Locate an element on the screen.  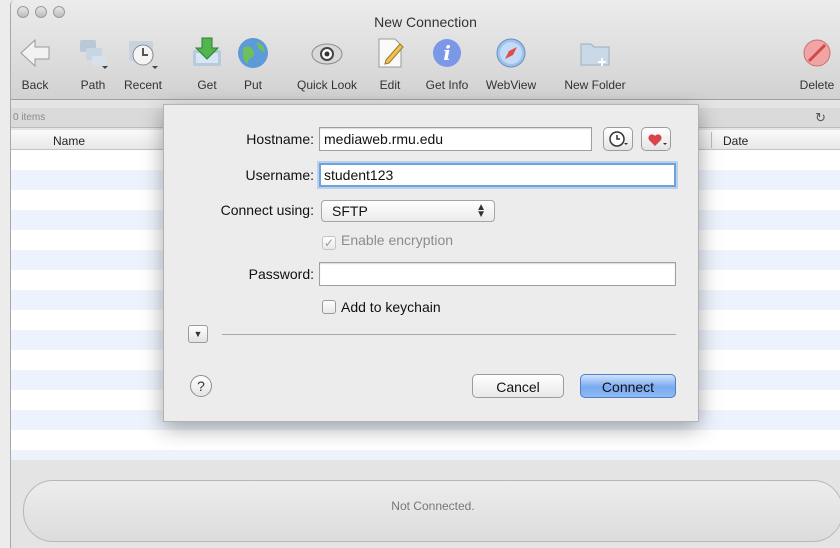
put-button: Put is located at coordinates (253, 64).